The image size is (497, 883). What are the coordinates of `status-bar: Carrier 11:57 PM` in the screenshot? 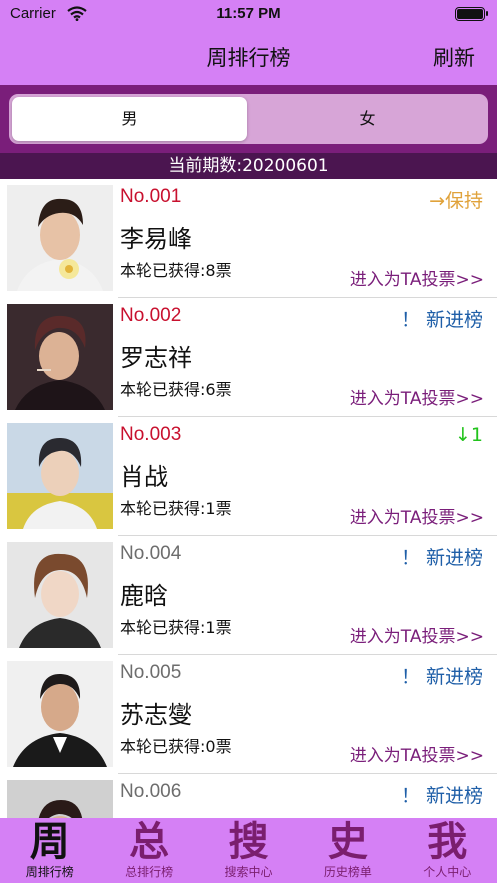 It's located at (248, 14).